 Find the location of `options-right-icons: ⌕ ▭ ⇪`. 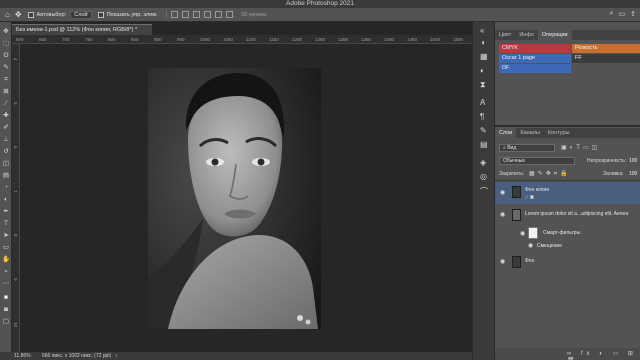

options-right-icons: ⌕ ▭ ⇪ is located at coordinates (623, 14).